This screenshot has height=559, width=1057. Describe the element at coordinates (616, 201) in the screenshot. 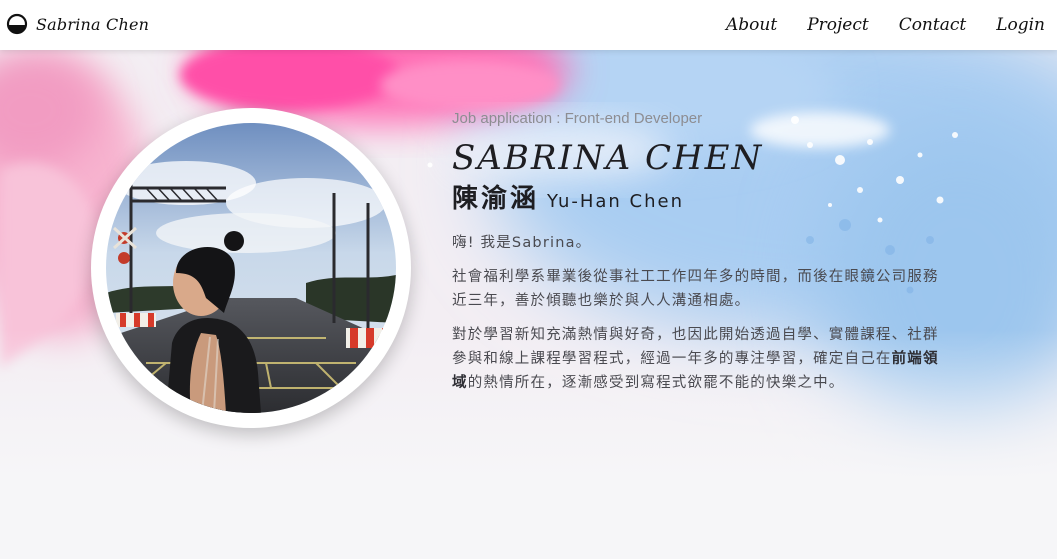

I see `romanized-name: Yu-Han Chen` at that location.